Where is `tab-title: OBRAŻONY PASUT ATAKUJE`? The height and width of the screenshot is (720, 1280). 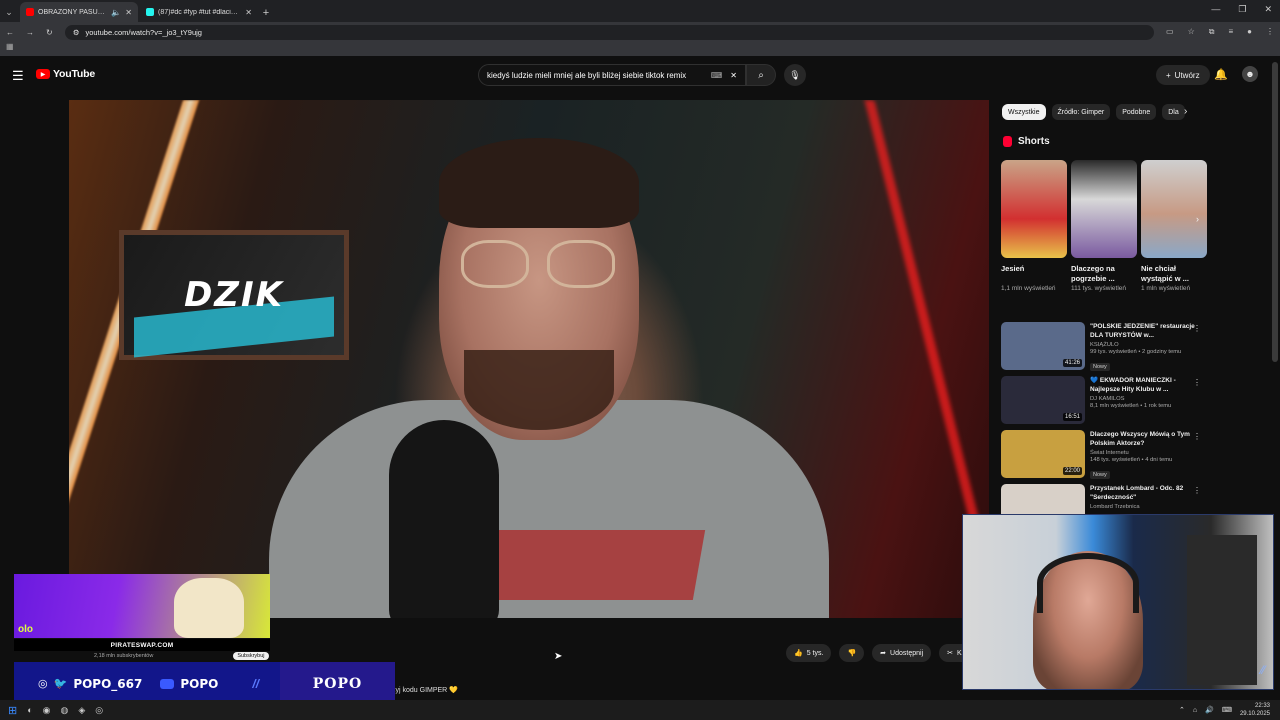 tab-title: OBRAŻONY PASUT ATAKUJE is located at coordinates (73, 12).